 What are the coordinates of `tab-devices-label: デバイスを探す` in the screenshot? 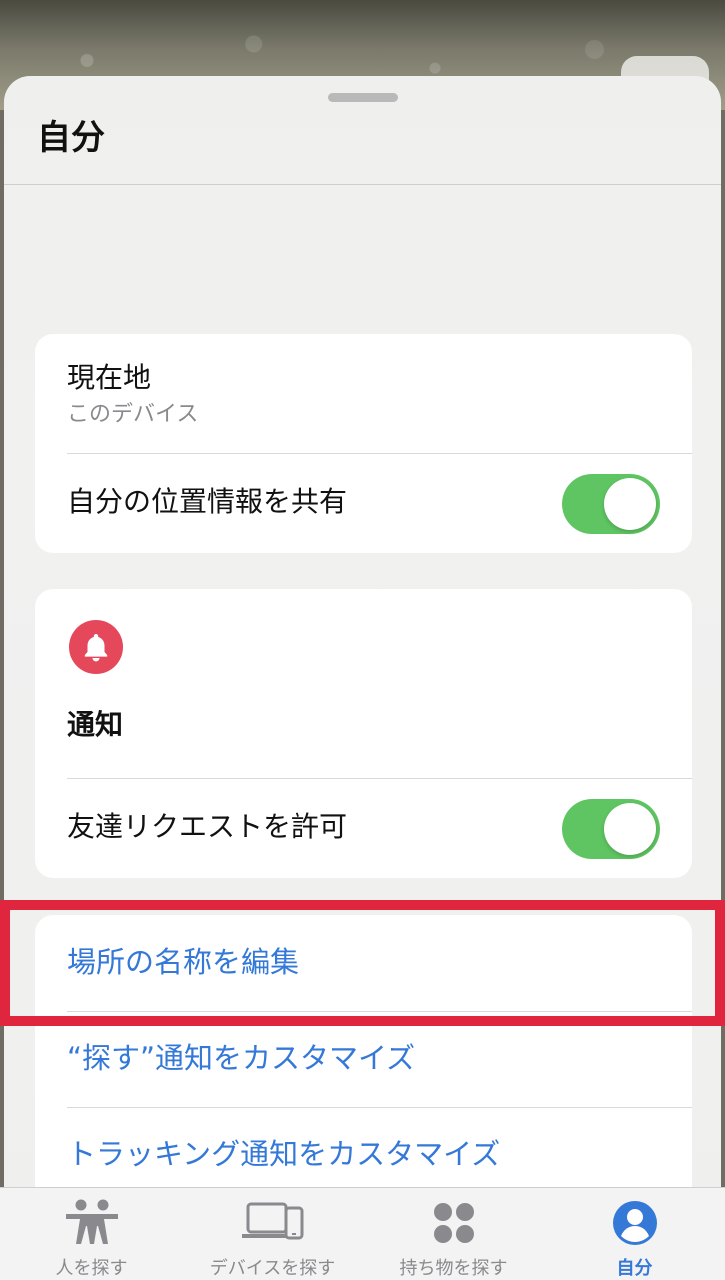 It's located at (272, 1268).